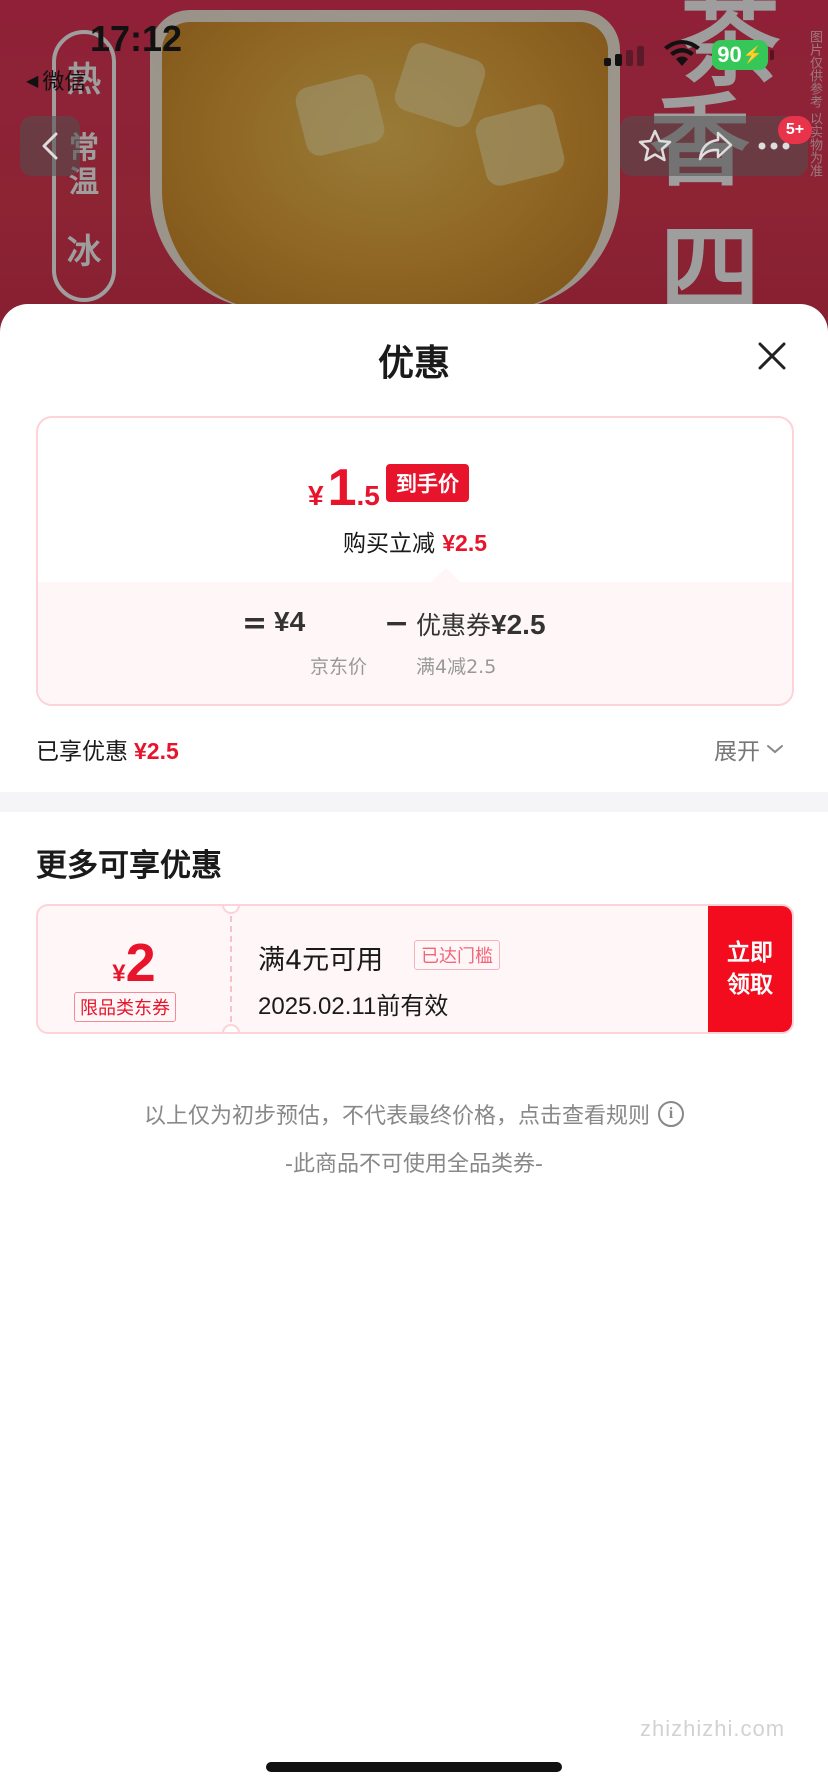  I want to click on estimate-note: 以上仅为初步预估，不代表最终价格，点击查看规则, so click(396, 1116).